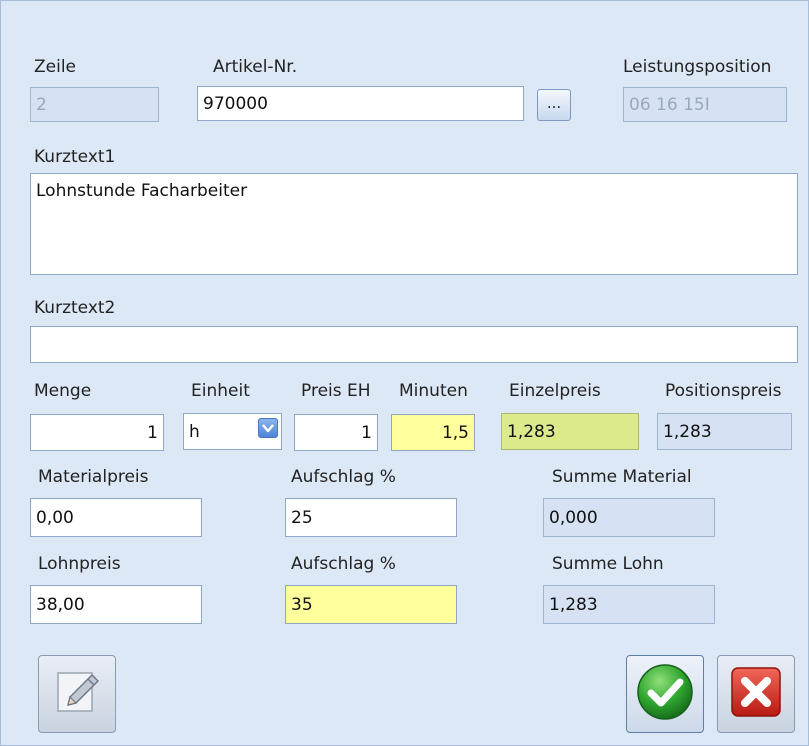 This screenshot has height=746, width=809. Describe the element at coordinates (336, 391) in the screenshot. I see `preis-eh-label: Preis EH` at that location.